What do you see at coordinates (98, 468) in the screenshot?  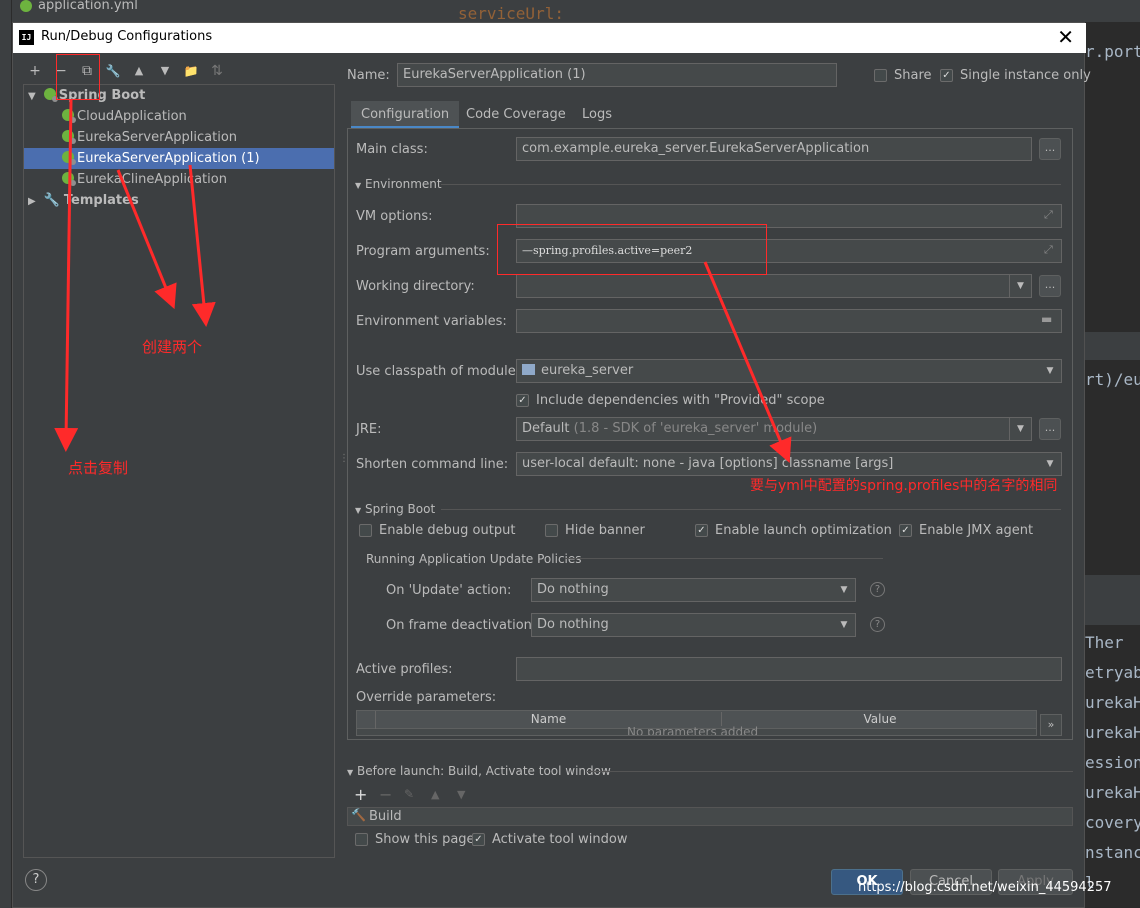 I see `annotation-click-copy: 点击复制` at bounding box center [98, 468].